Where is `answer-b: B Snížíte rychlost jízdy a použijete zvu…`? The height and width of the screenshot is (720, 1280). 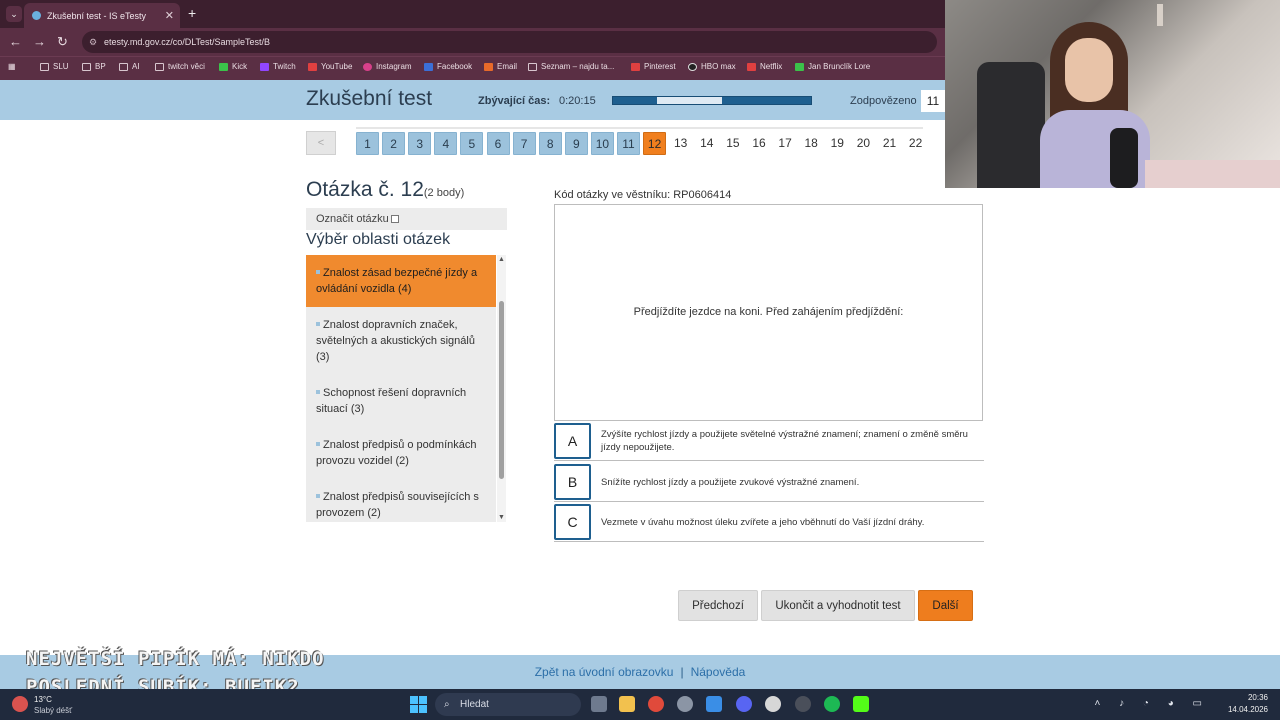
answer-b: B Snížíte rychlost jízdy a použijete zvu… is located at coordinates (769, 482).